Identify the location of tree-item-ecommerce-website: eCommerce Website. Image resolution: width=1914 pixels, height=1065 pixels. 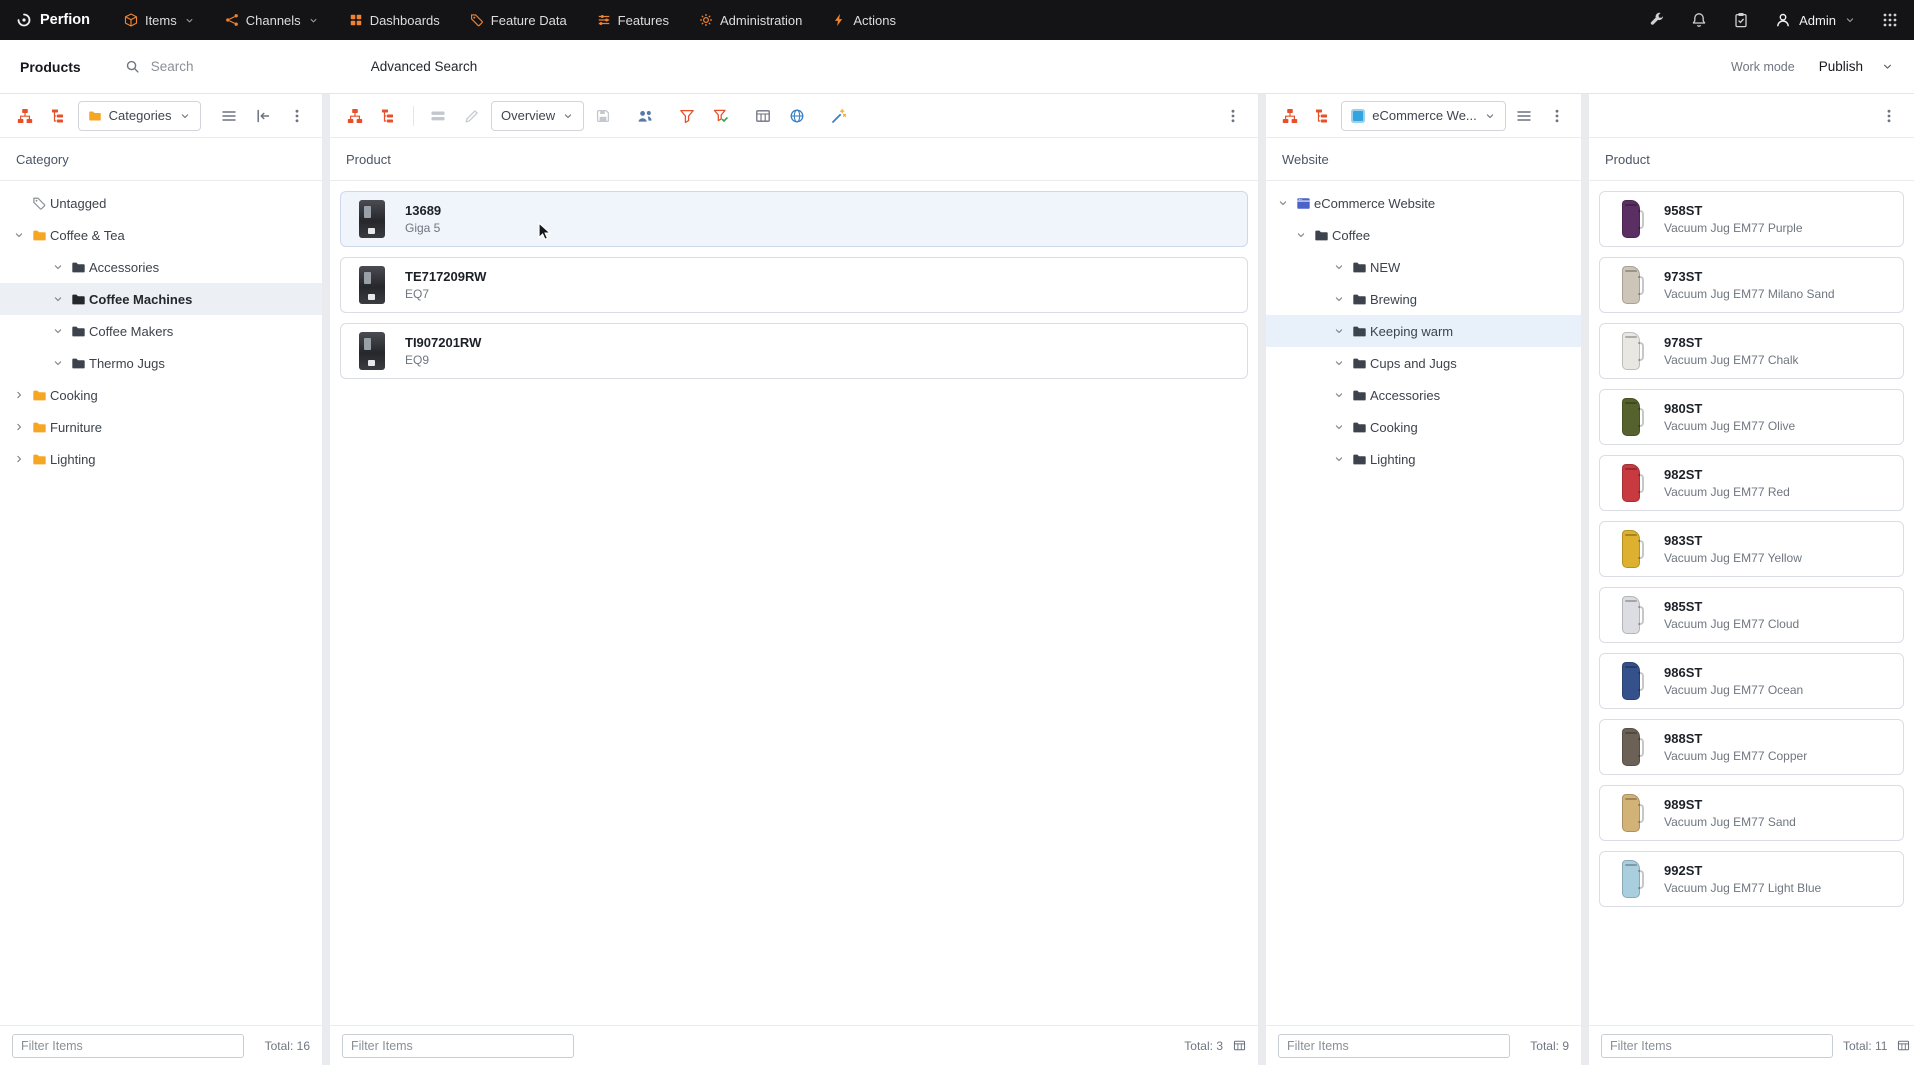
(1423, 203).